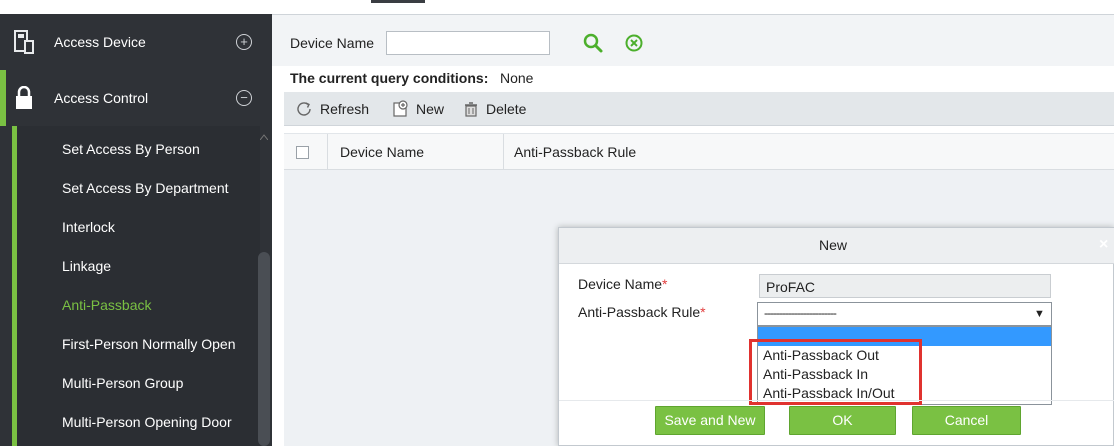 The image size is (1114, 446). Describe the element at coordinates (136, 7) in the screenshot. I see `sidebar-top-strip` at that location.